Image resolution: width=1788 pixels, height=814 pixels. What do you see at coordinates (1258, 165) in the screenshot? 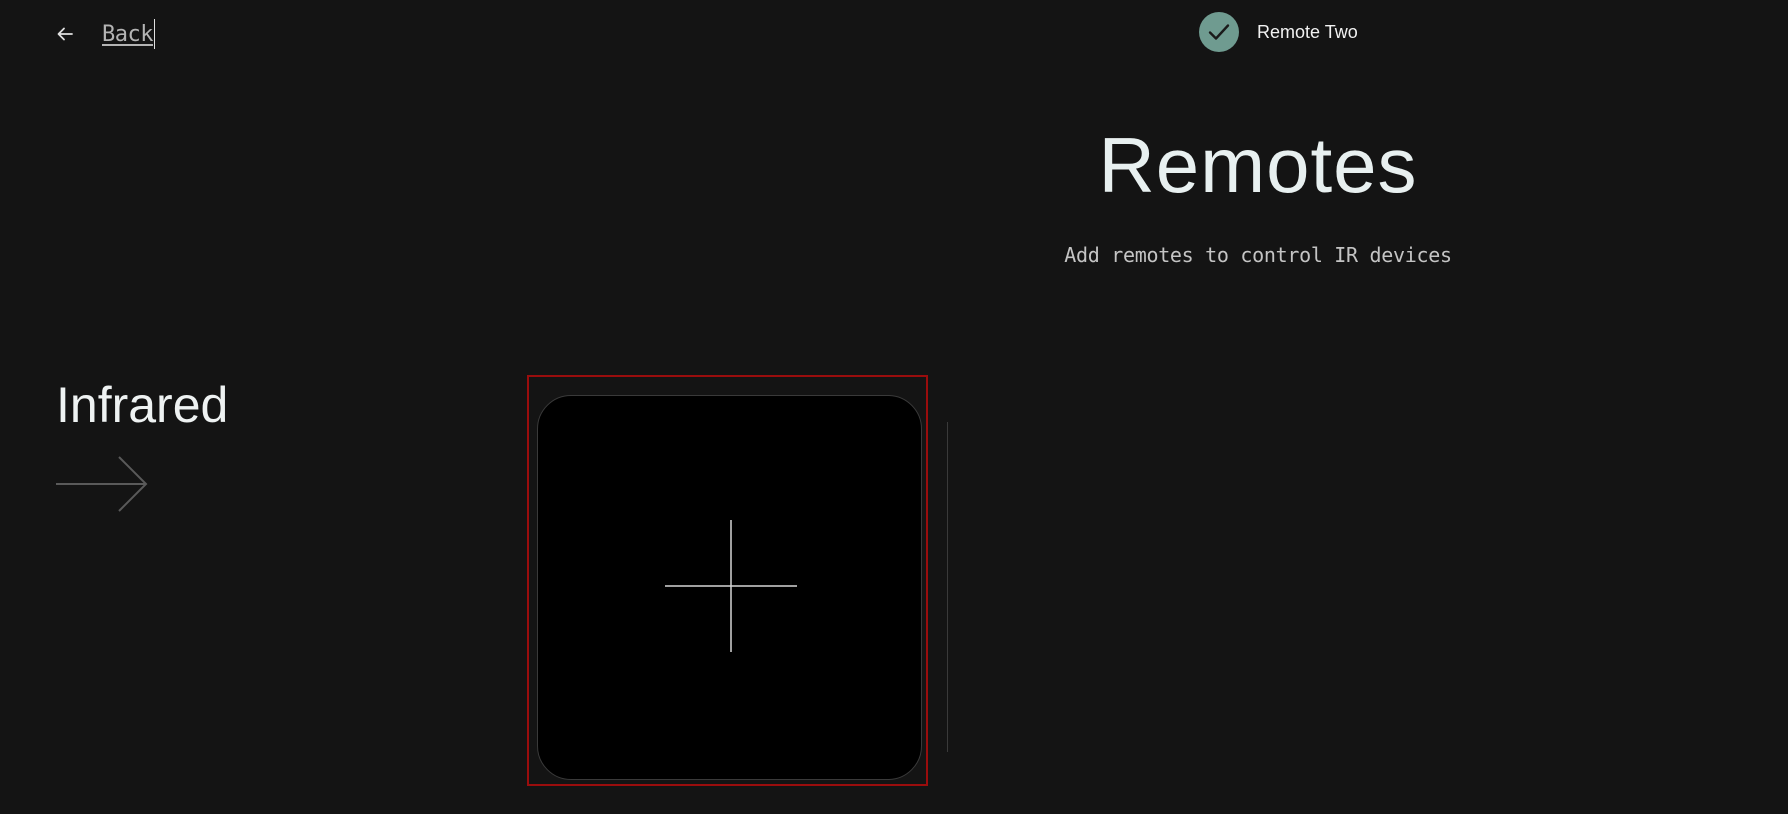
I see `page-title: Remotes` at bounding box center [1258, 165].